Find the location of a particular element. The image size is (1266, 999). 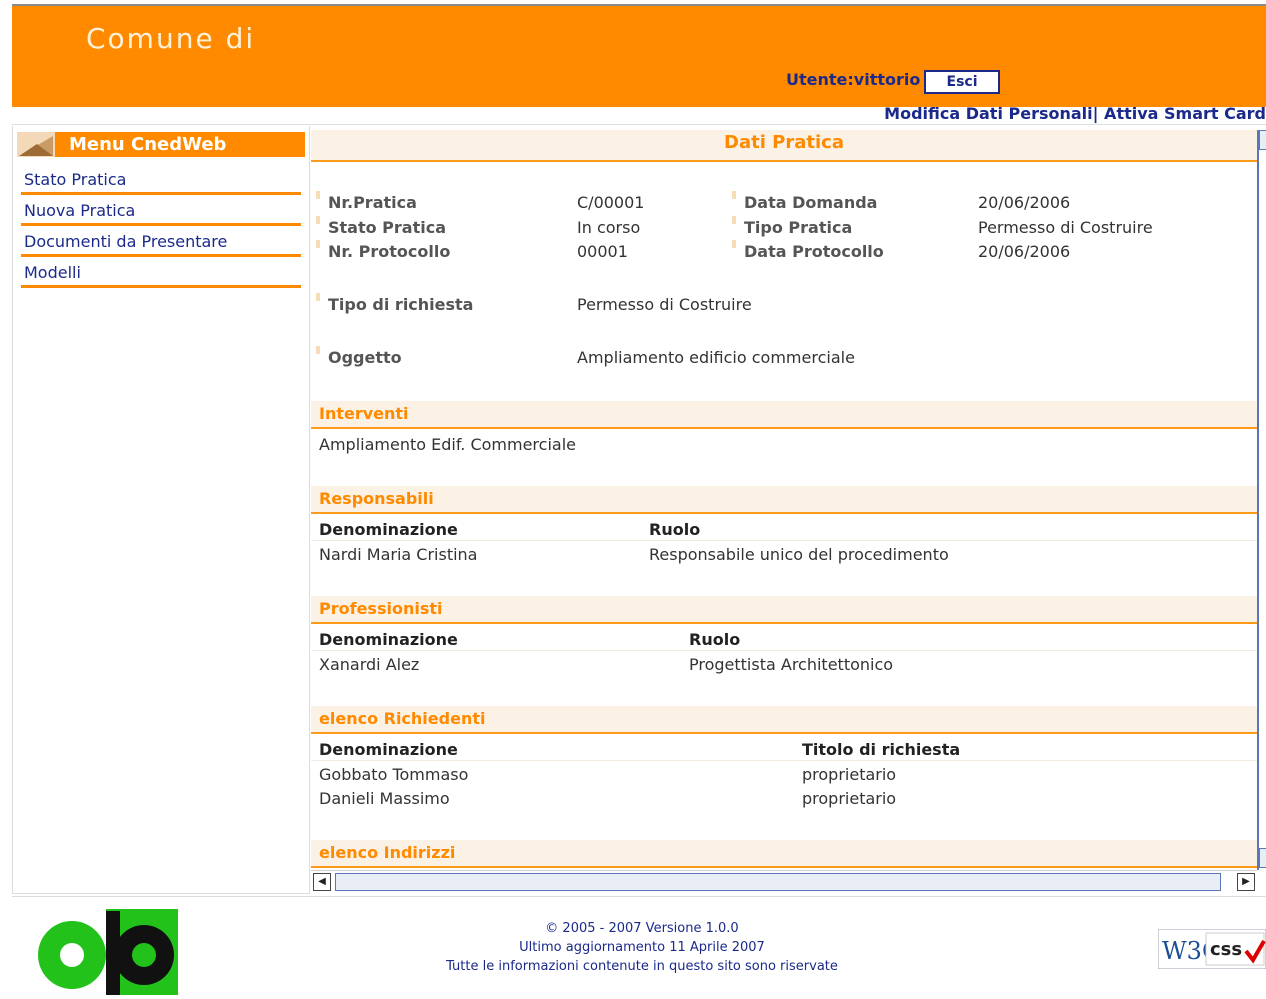

table-cell-name: Gobbato Tommaso is located at coordinates (394, 774).